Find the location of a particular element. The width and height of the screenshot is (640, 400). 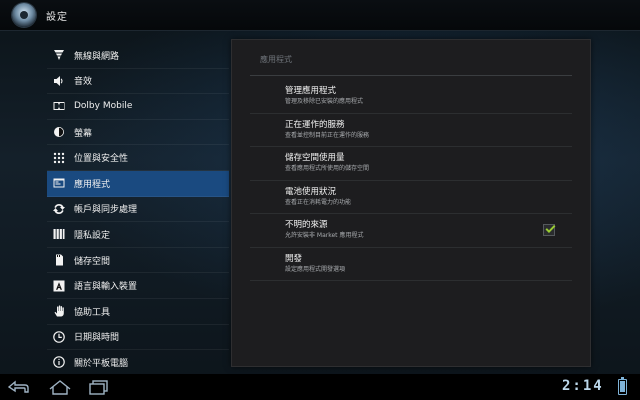

sidebar-item-language-input: 語言與輸入裝置 is located at coordinates (138, 286).